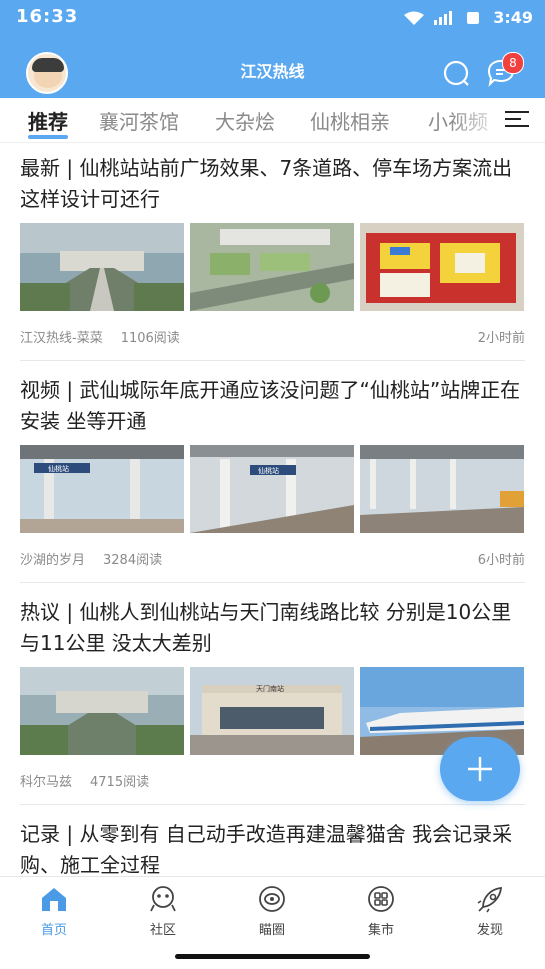 The image size is (545, 969). I want to click on article-time: 2小时前, so click(501, 338).